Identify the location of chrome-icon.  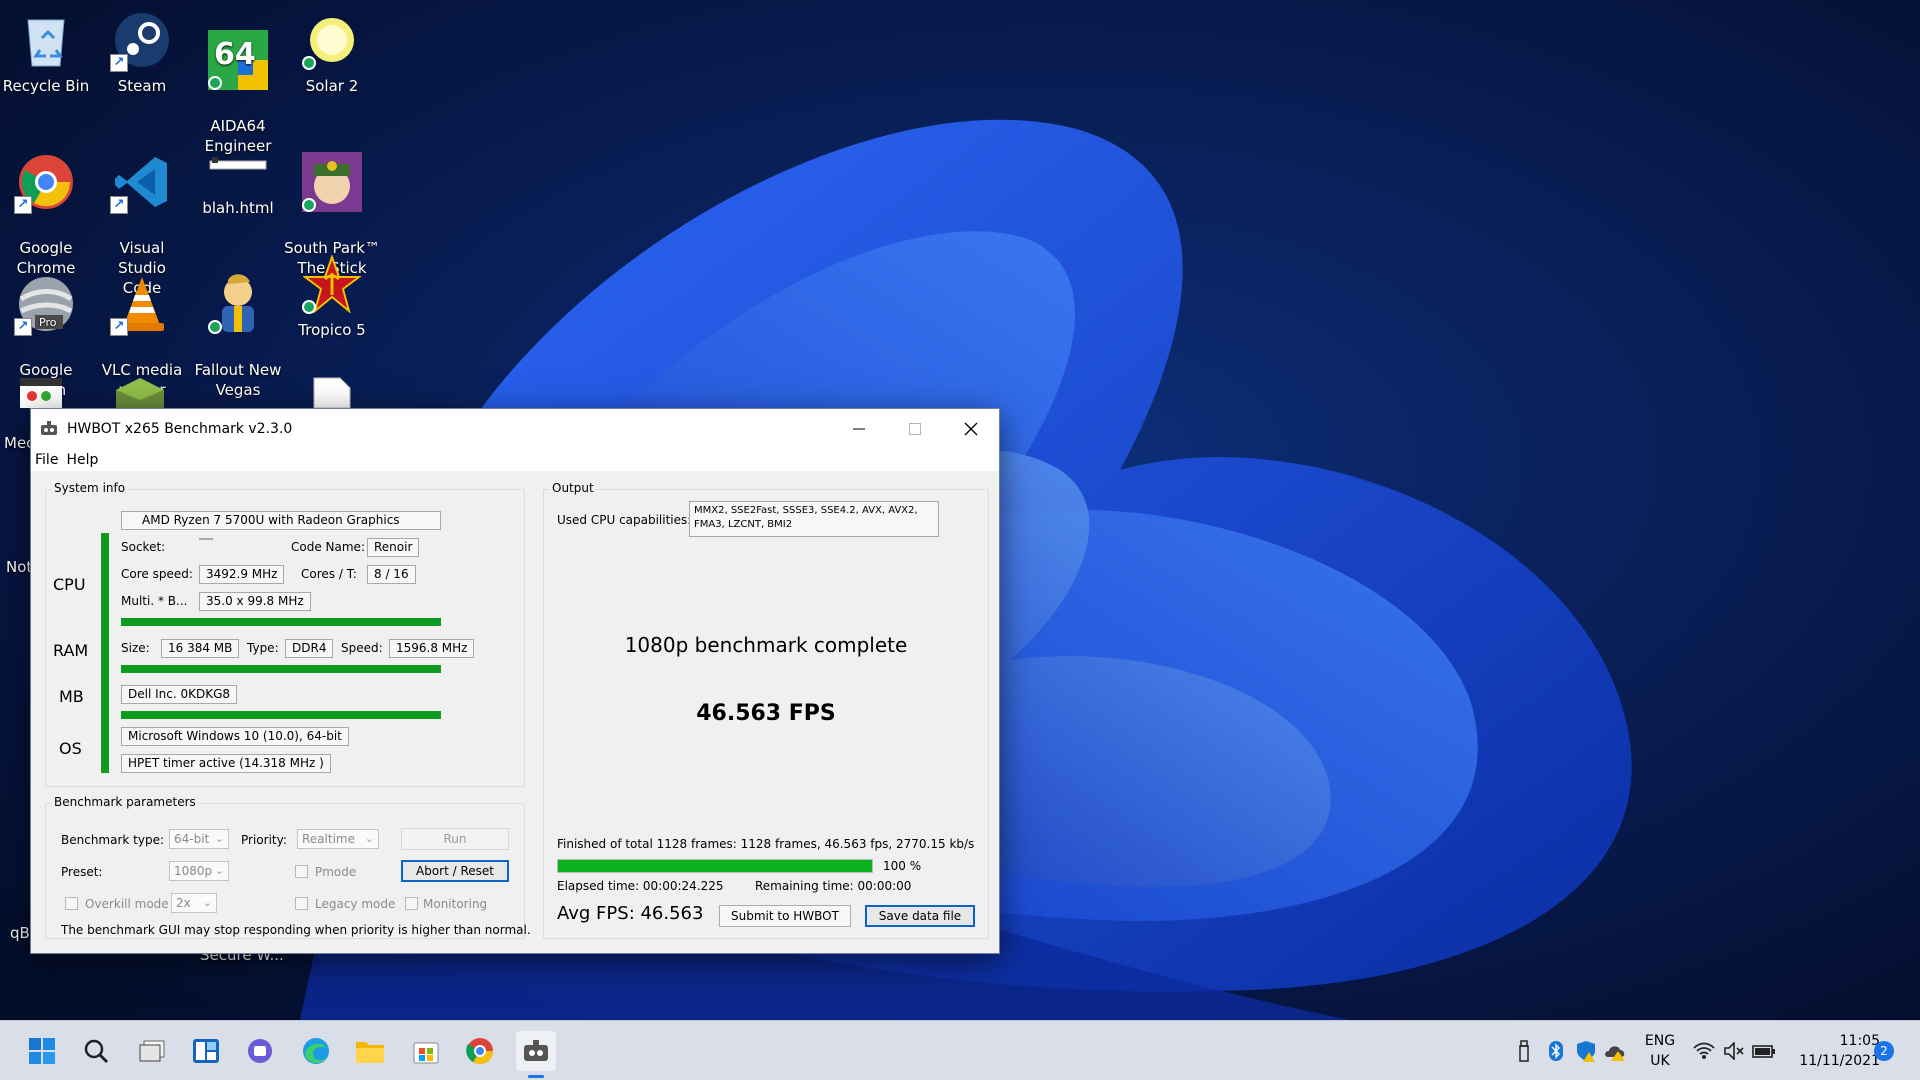
(480, 1051).